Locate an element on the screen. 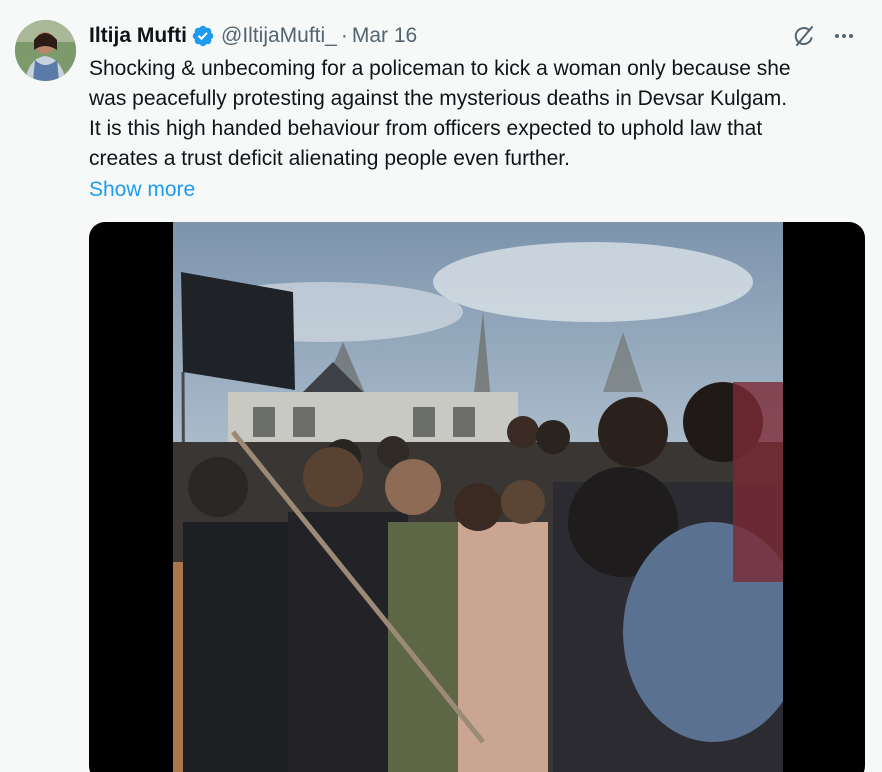  avatar-photo is located at coordinates (45, 50).